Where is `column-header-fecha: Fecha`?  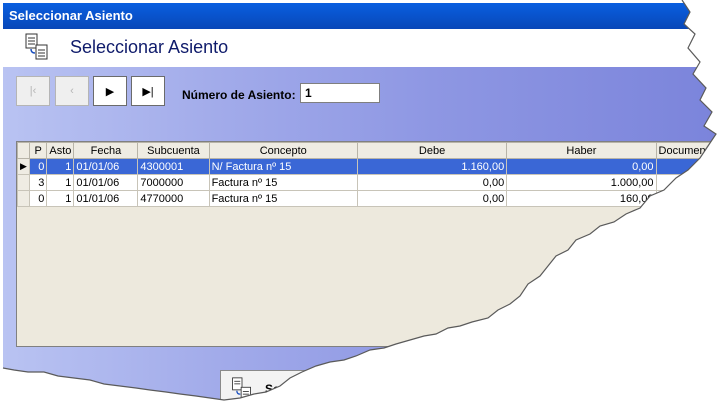
column-header-fecha: Fecha is located at coordinates (106, 150).